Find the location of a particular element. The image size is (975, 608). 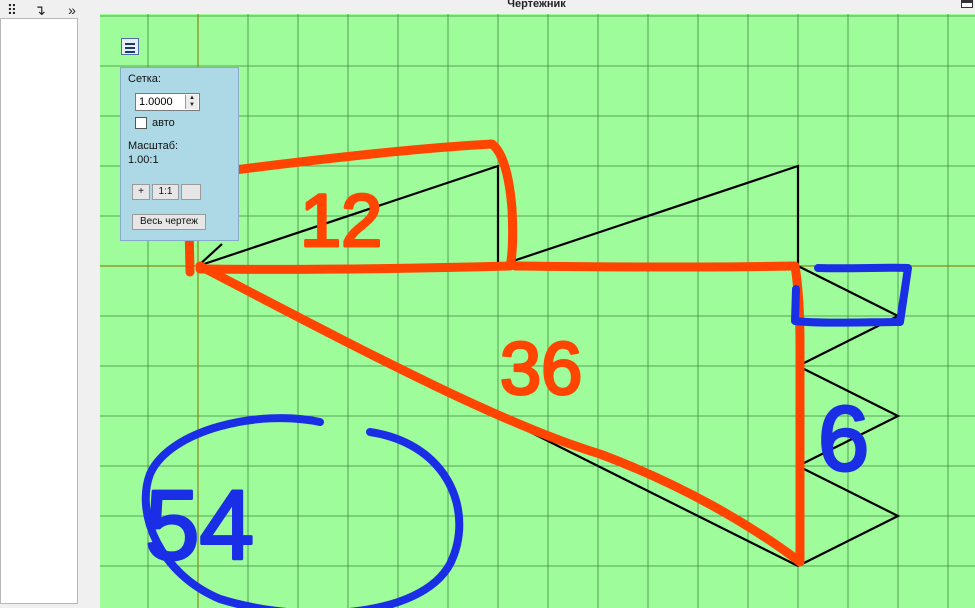

canvas-menu-button is located at coordinates (130, 46).